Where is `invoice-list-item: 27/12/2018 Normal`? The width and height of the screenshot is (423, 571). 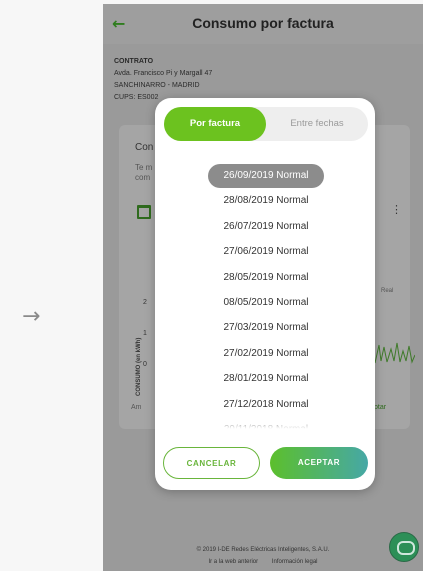
invoice-list-item: 27/12/2018 Normal is located at coordinates (266, 405).